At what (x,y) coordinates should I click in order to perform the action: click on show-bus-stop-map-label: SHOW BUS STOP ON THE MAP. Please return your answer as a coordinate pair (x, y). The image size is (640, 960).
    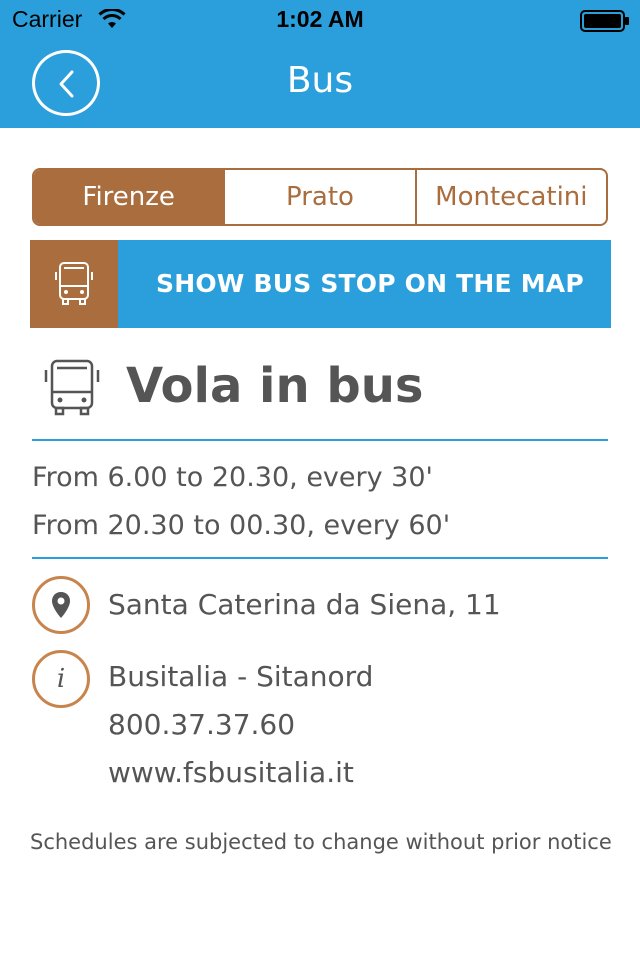
    Looking at the image, I should click on (364, 284).